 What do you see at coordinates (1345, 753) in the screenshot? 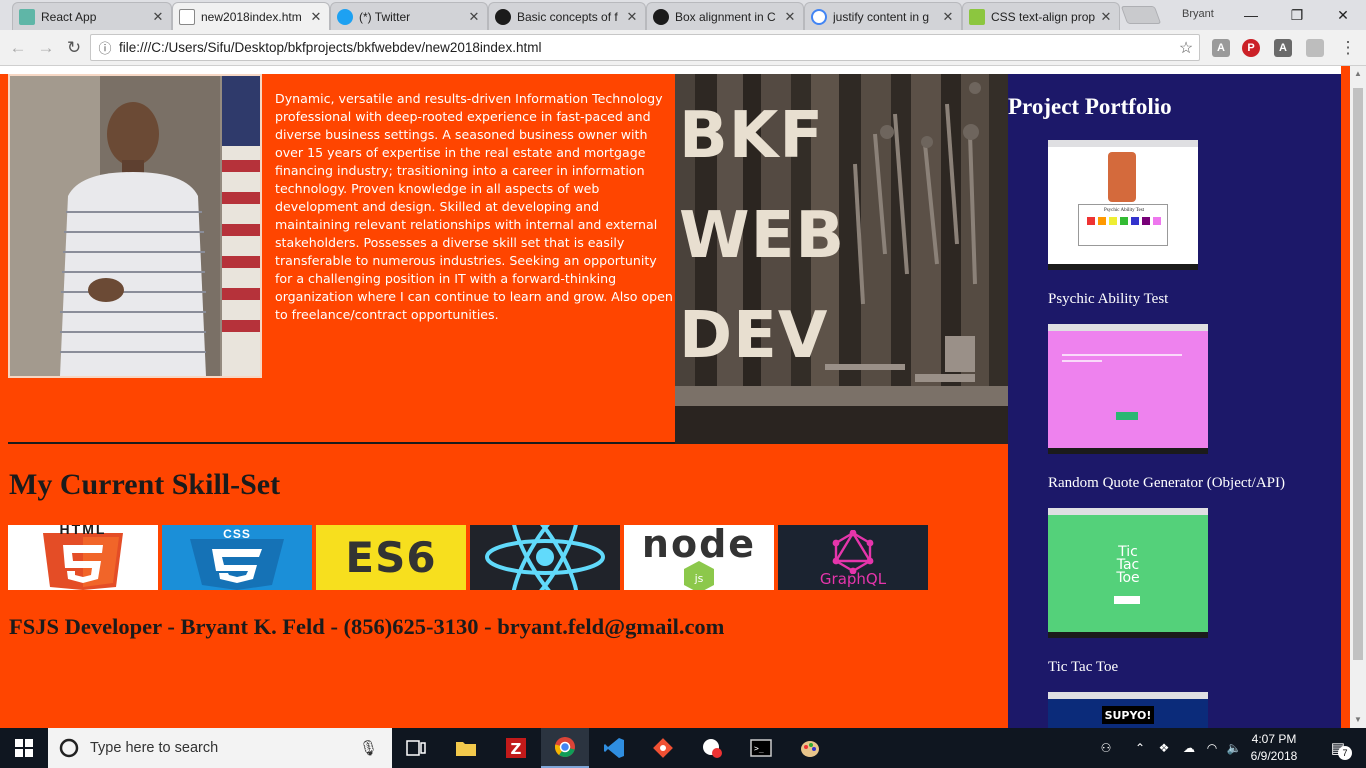
I see `notification-count: 7` at bounding box center [1345, 753].